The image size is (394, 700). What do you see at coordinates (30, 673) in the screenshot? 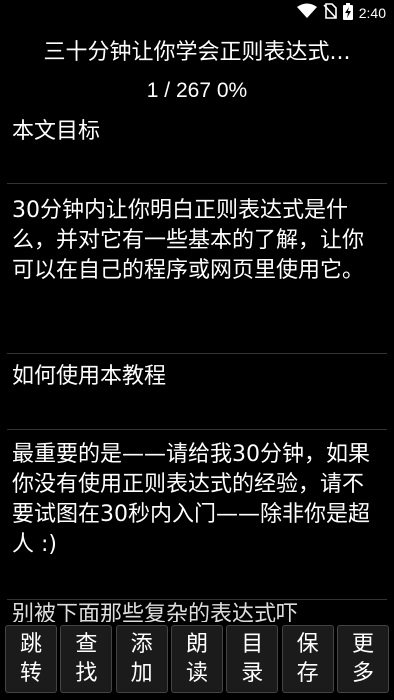
I see `jump-button-label-2: 转` at bounding box center [30, 673].